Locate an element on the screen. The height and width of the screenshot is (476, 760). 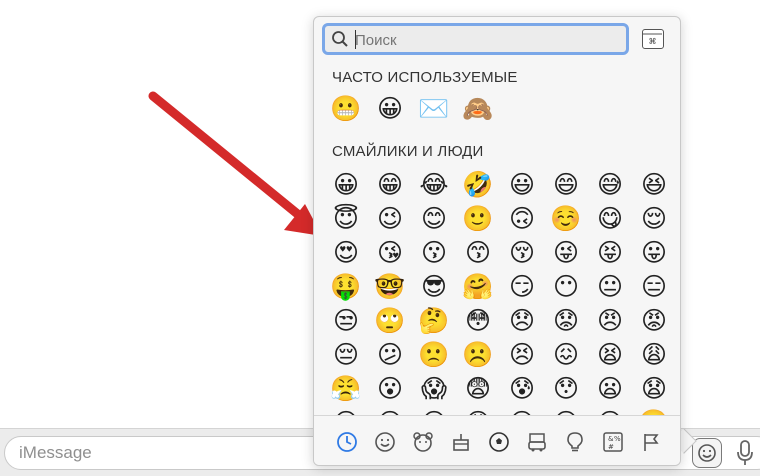
emoji-search-box is located at coordinates (475, 39).